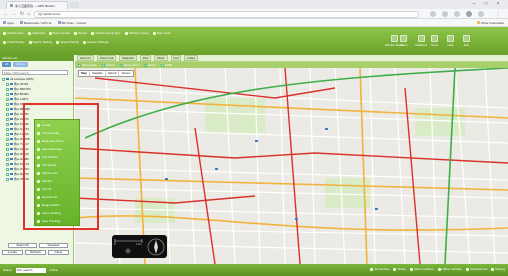 Image resolution: width=508 pixels, height=276 pixels. Describe the element at coordinates (136, 33) in the screenshot. I see `toolbar-button: Platform Query` at that location.